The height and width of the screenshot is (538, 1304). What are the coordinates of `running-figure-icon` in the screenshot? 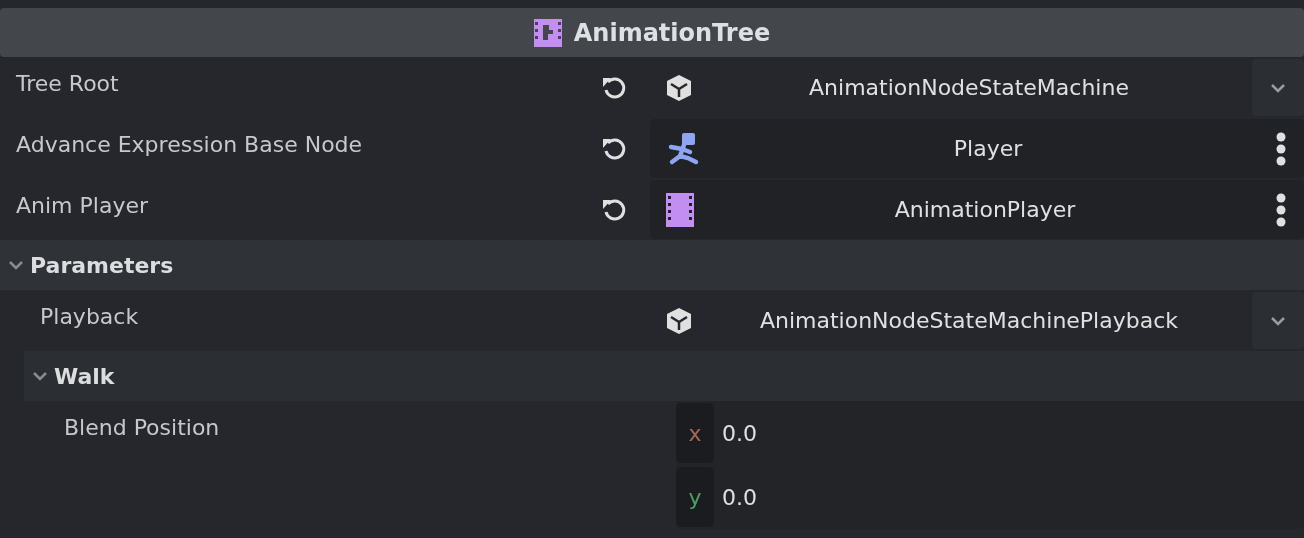 It's located at (683, 148).